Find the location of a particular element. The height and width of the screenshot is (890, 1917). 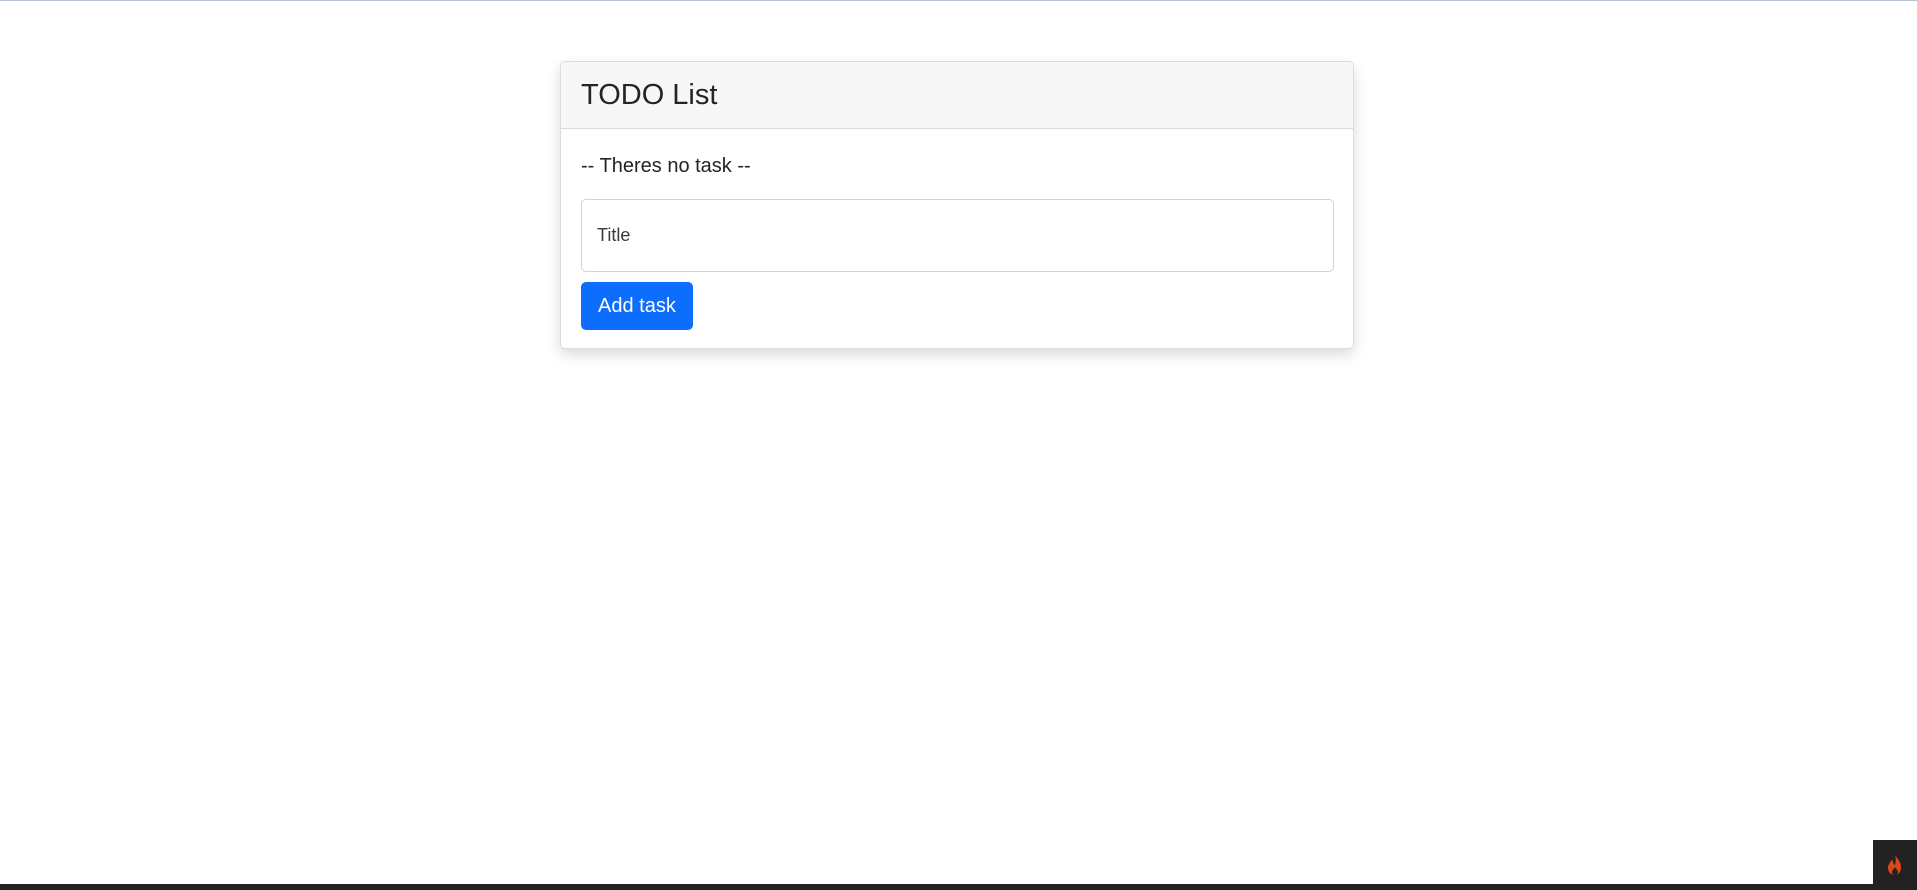

debug-toolbar-toggle is located at coordinates (1895, 865).